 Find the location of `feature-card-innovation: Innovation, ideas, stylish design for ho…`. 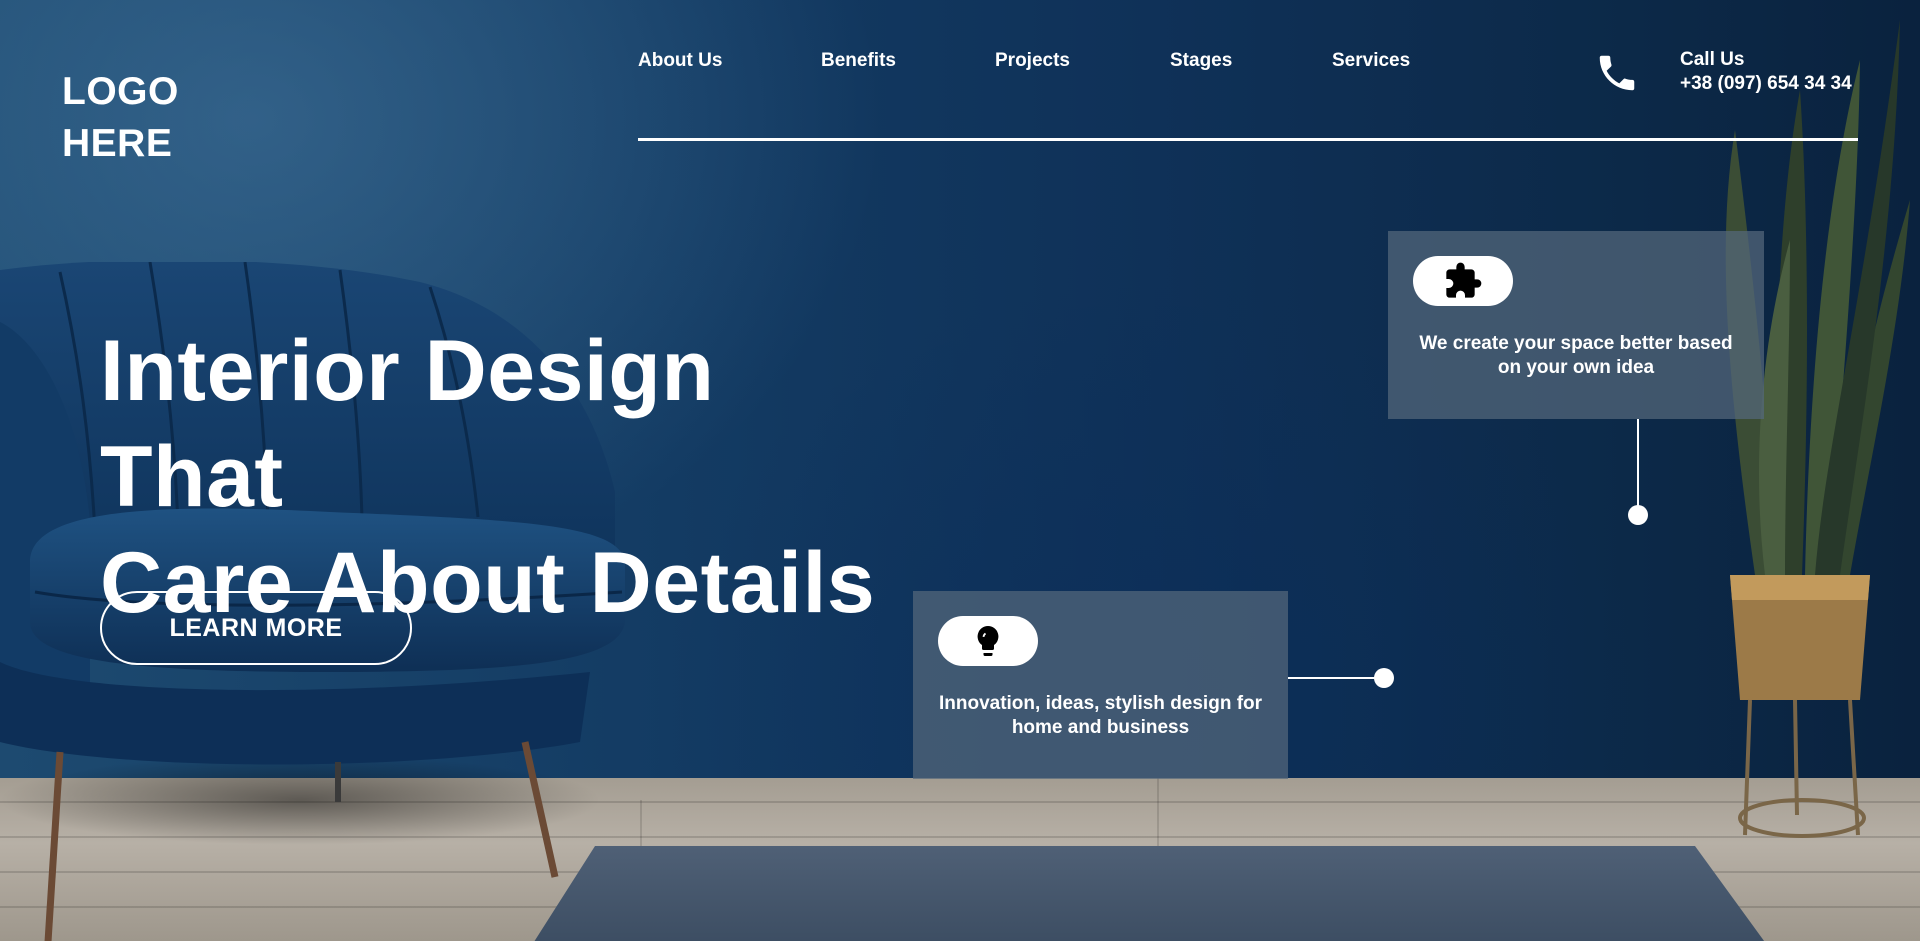

feature-card-innovation: Innovation, ideas, stylish design for ho… is located at coordinates (1100, 685).